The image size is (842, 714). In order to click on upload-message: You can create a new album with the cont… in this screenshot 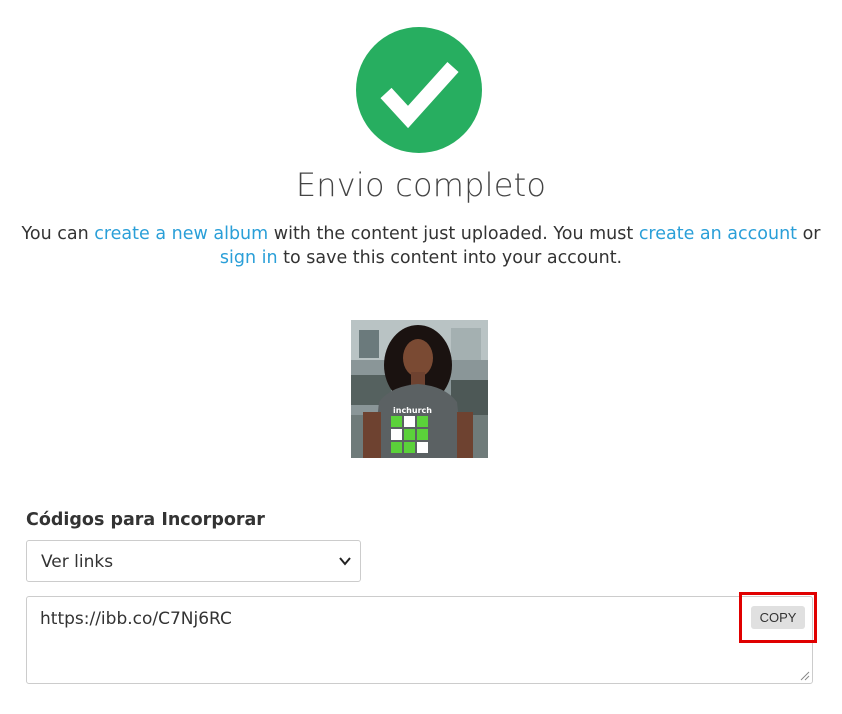, I will do `click(421, 246)`.